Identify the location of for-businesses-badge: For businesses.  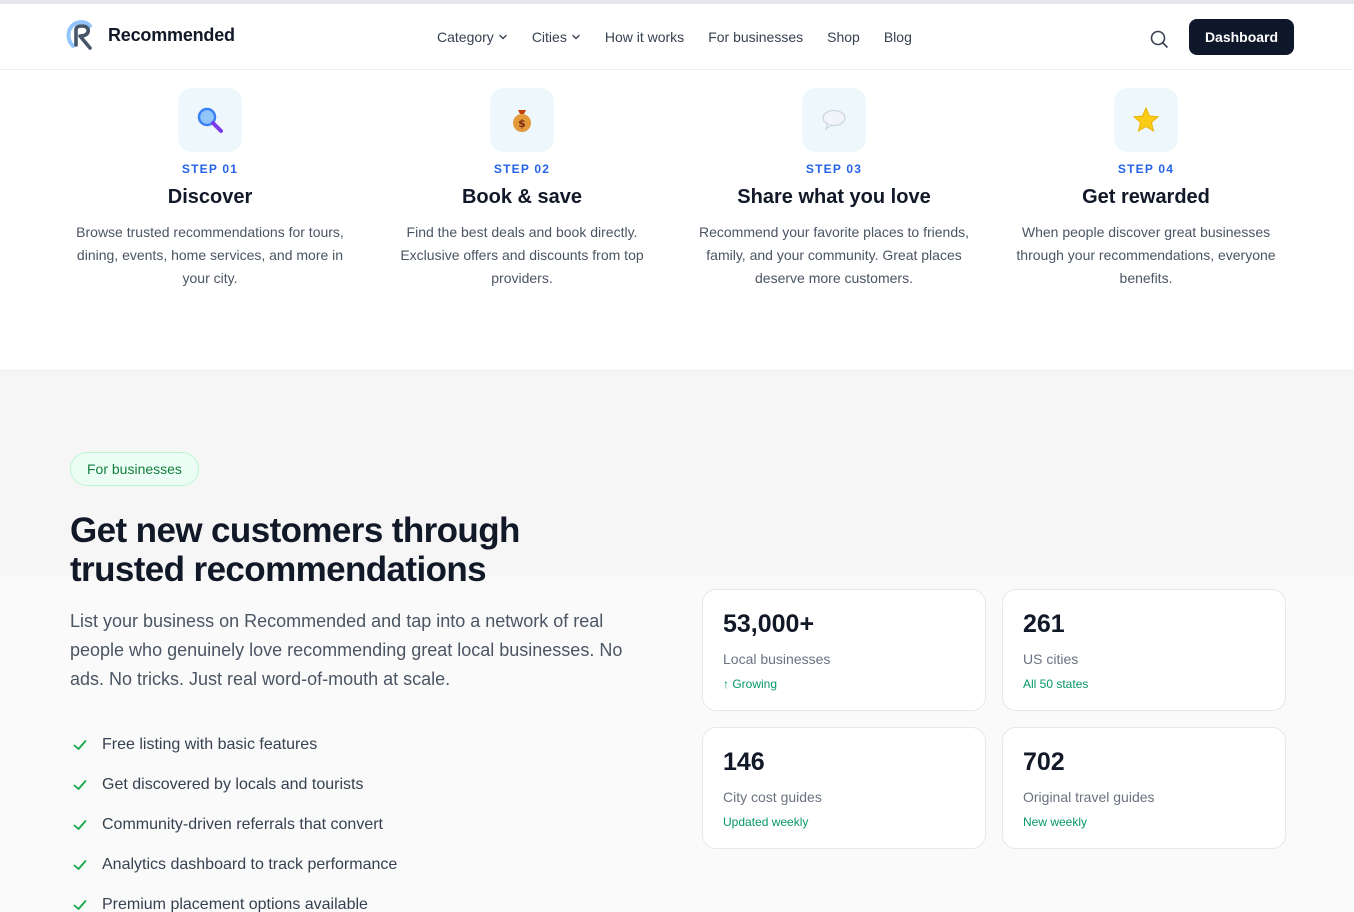
(134, 469).